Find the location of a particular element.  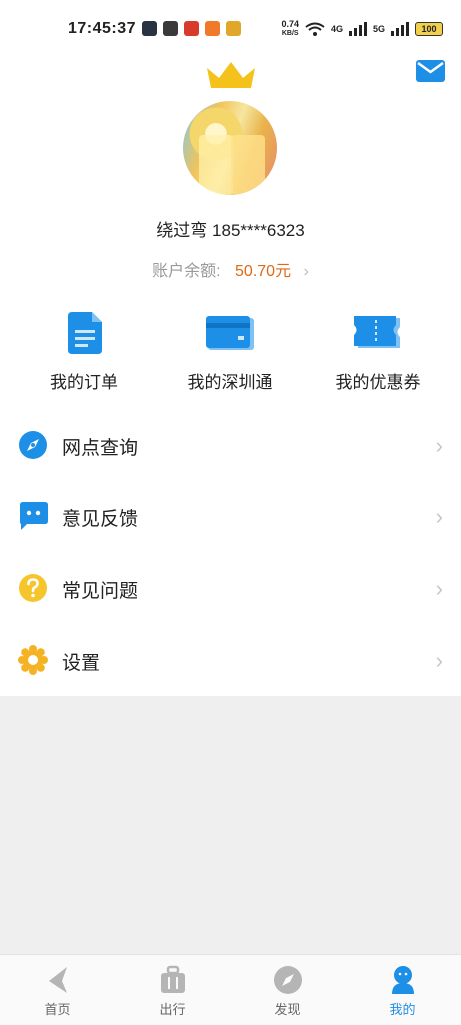

person-icon is located at coordinates (403, 980).